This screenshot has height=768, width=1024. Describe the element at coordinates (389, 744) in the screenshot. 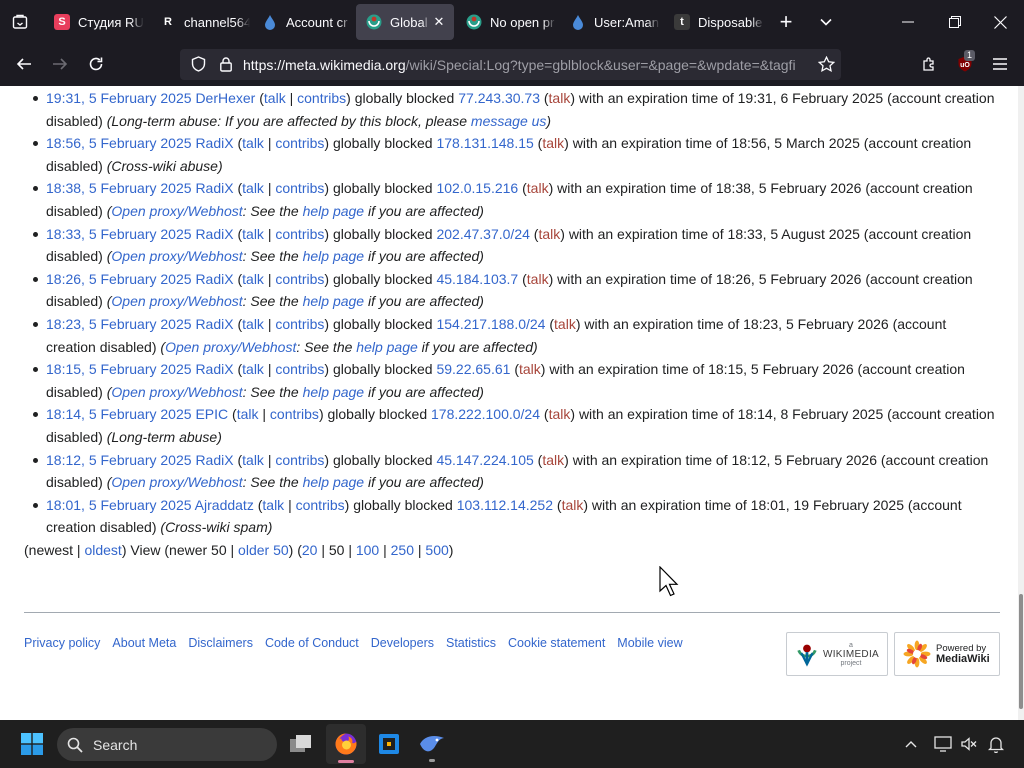

I see `frame-app-taskbar-icon` at that location.